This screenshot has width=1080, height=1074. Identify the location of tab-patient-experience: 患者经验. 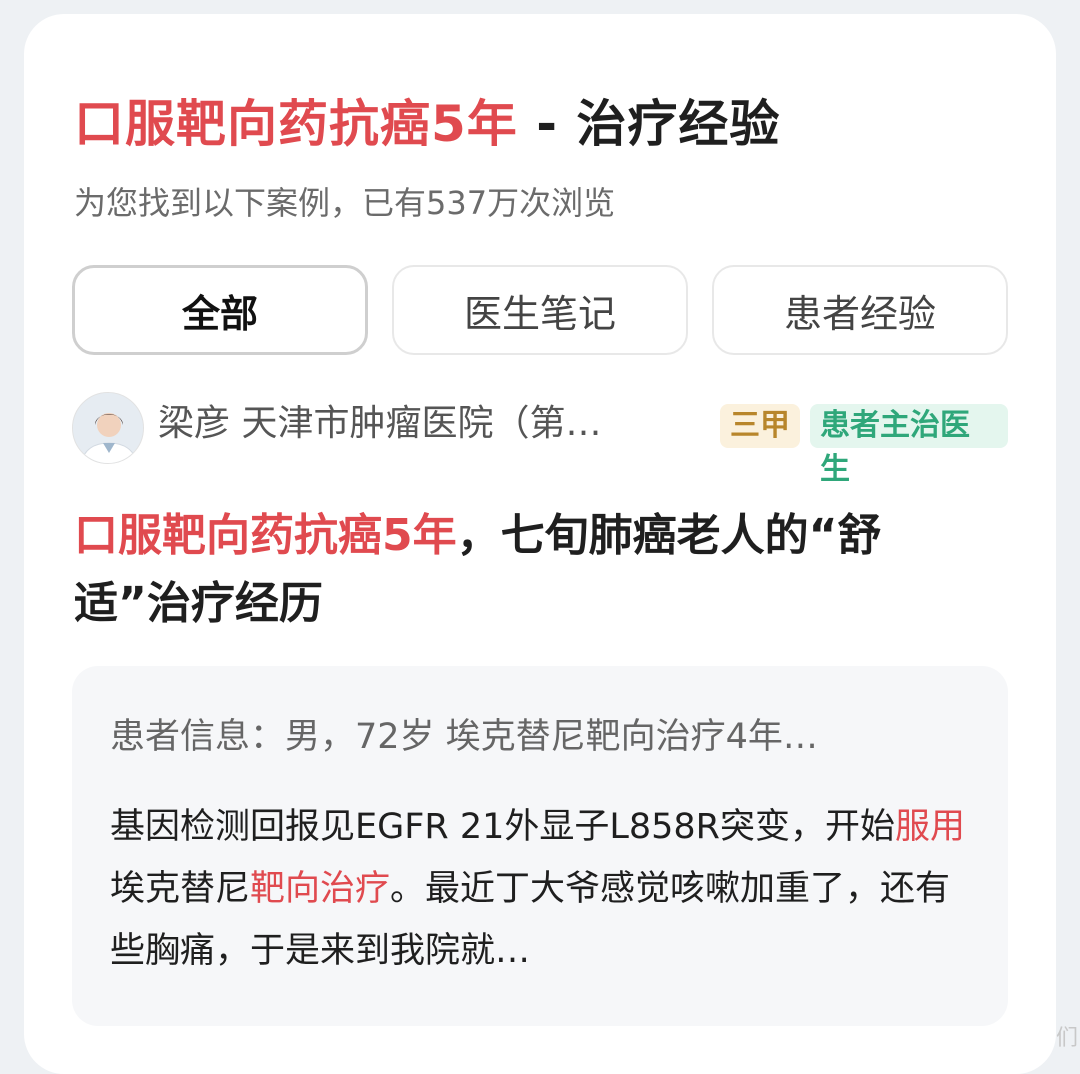
(860, 310).